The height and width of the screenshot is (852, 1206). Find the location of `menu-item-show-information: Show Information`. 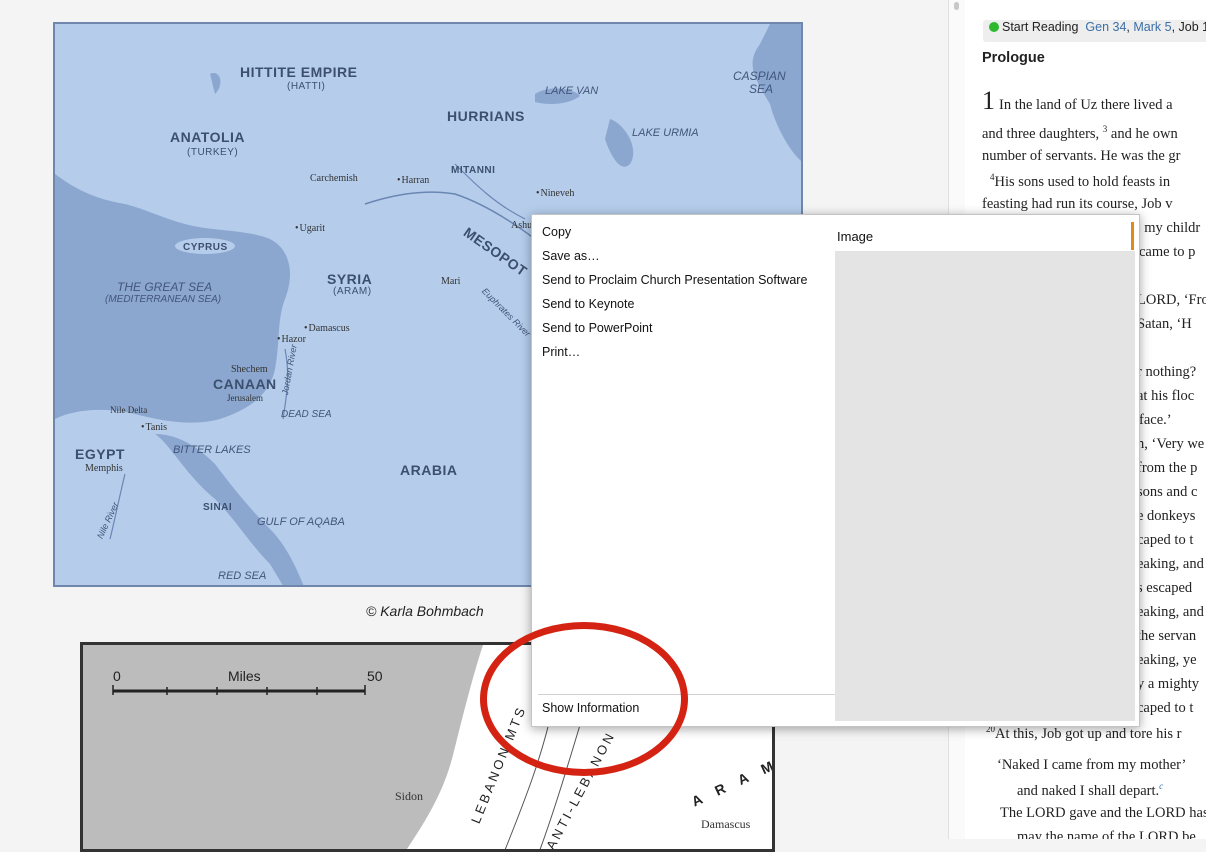

menu-item-show-information: Show Information is located at coordinates (590, 708).